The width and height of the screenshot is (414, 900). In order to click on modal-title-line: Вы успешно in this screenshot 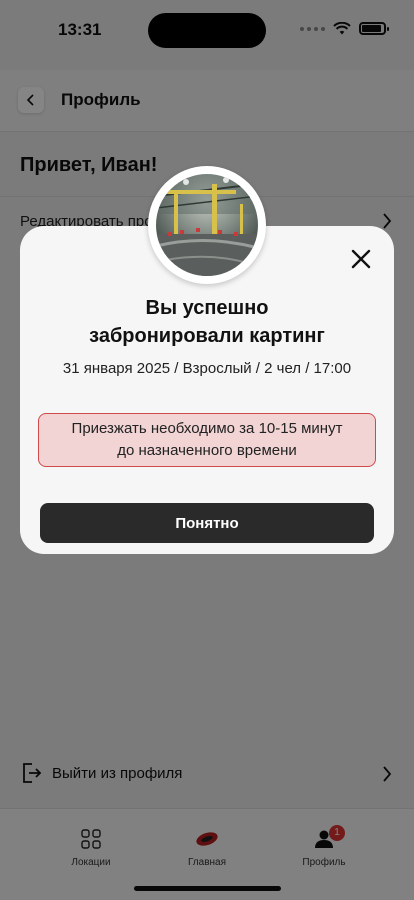, I will do `click(207, 308)`.